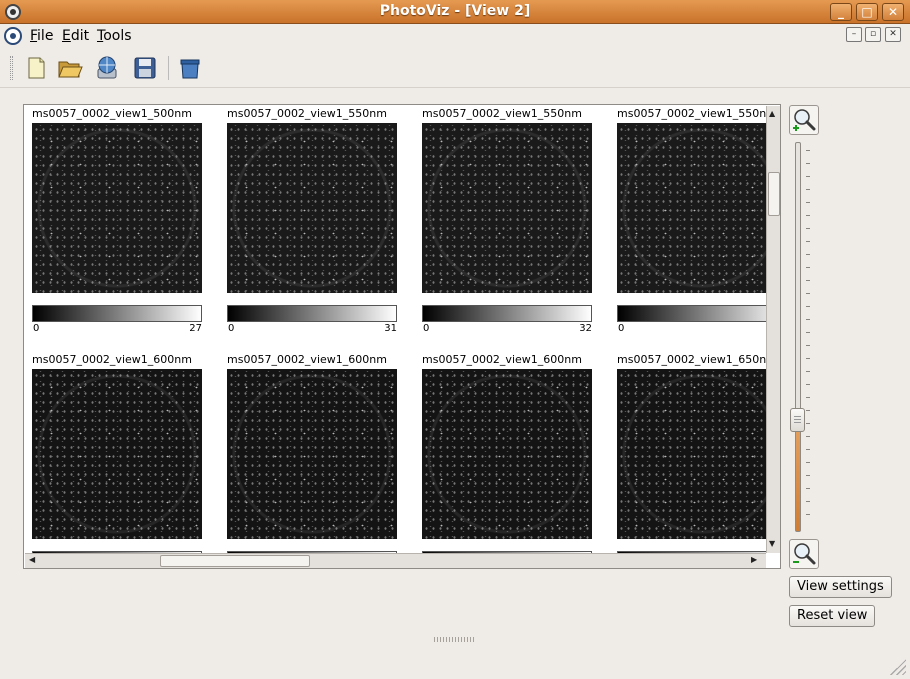  I want to click on colorbar-max: 27, so click(195, 328).